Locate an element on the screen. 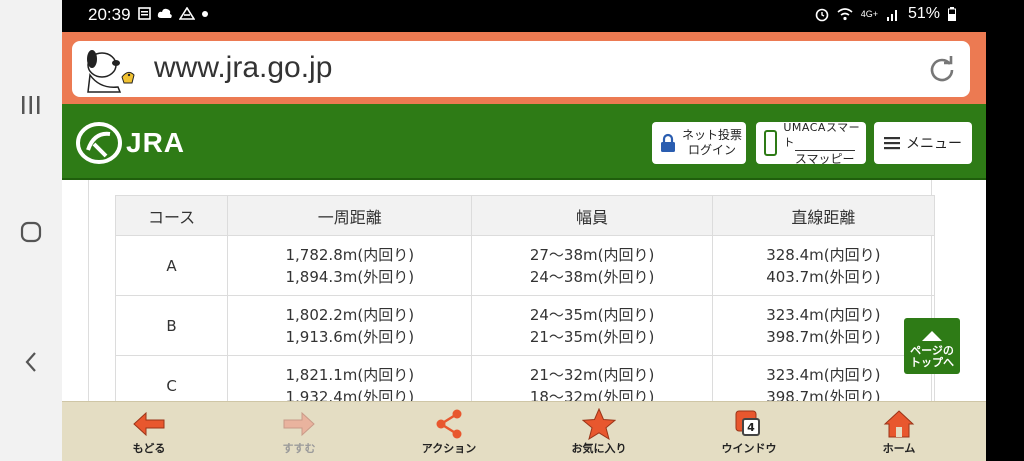 The height and width of the screenshot is (461, 1024). reload-icon is located at coordinates (942, 69).